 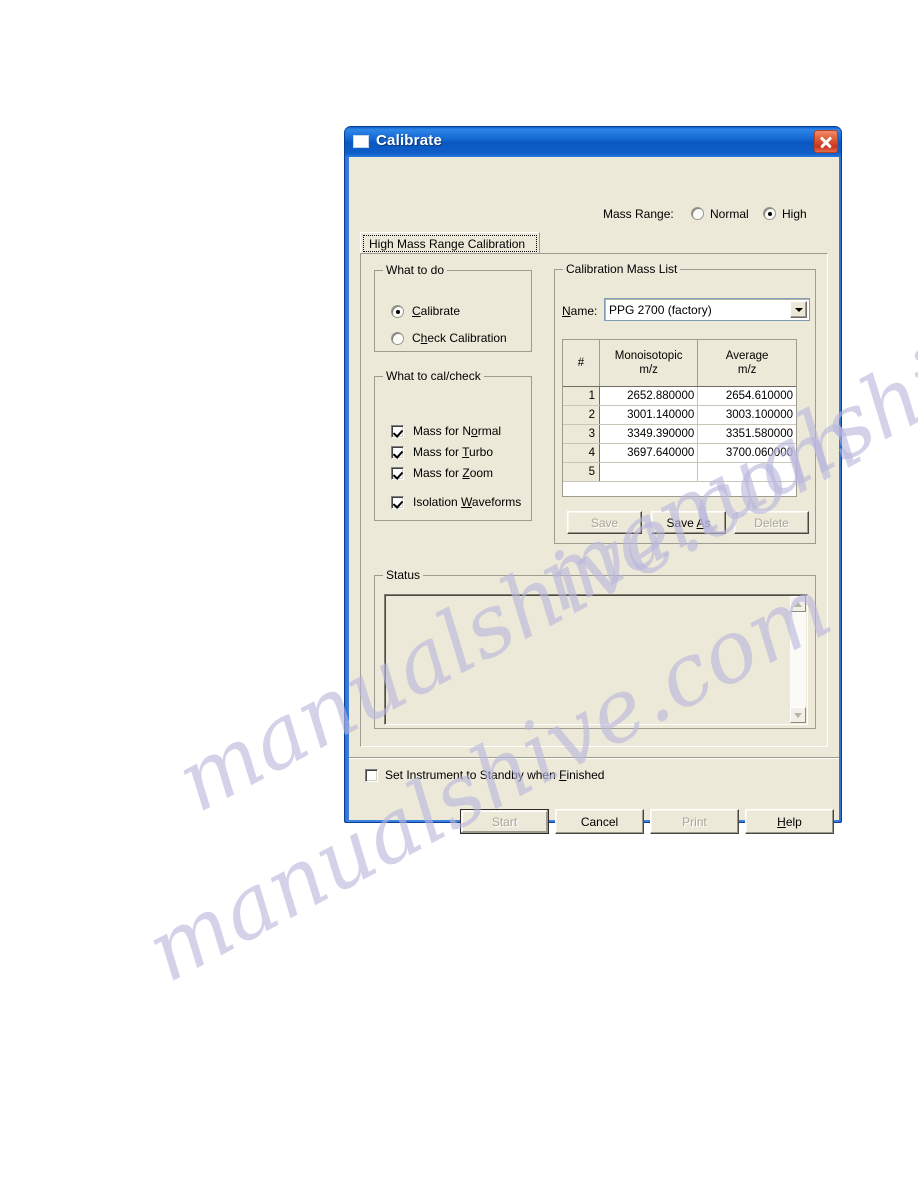 I want to click on checkbox-mass-for-normal, so click(x=397, y=431).